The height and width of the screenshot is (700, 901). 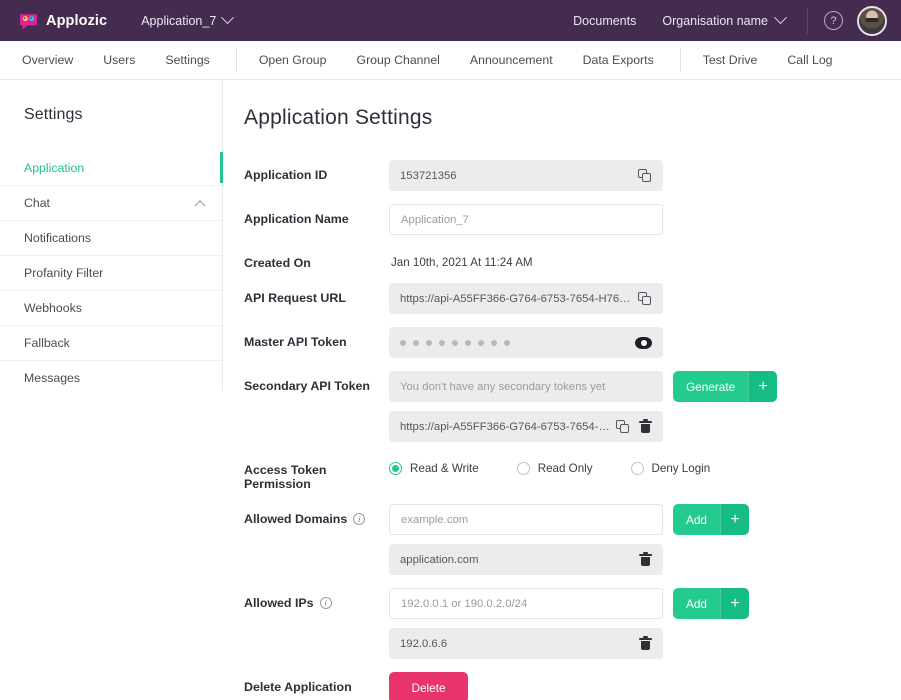 I want to click on row-application-name: Application Name Application_7, so click(x=572, y=219).